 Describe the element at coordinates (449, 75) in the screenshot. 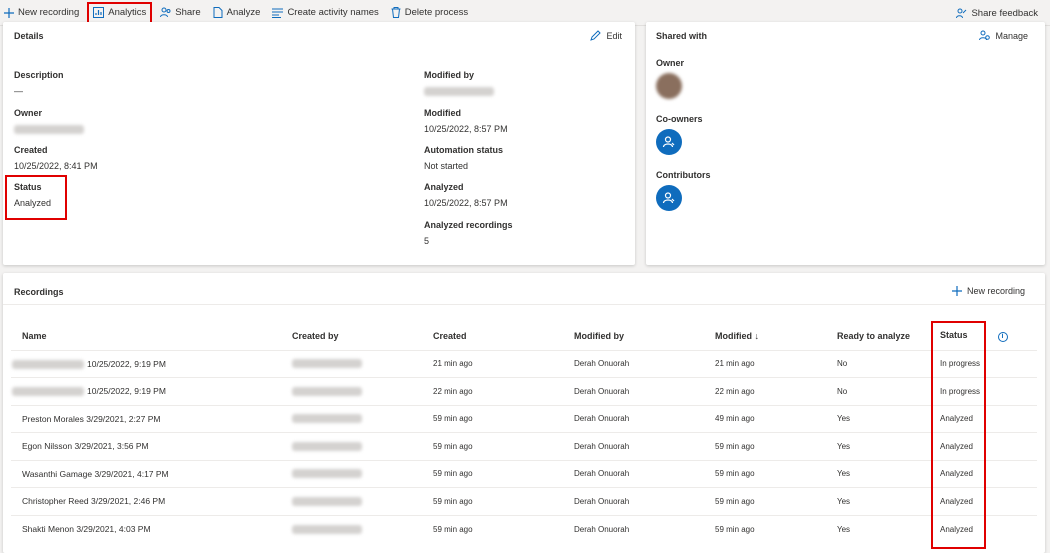

I see `modified-by-label: Modified by` at that location.